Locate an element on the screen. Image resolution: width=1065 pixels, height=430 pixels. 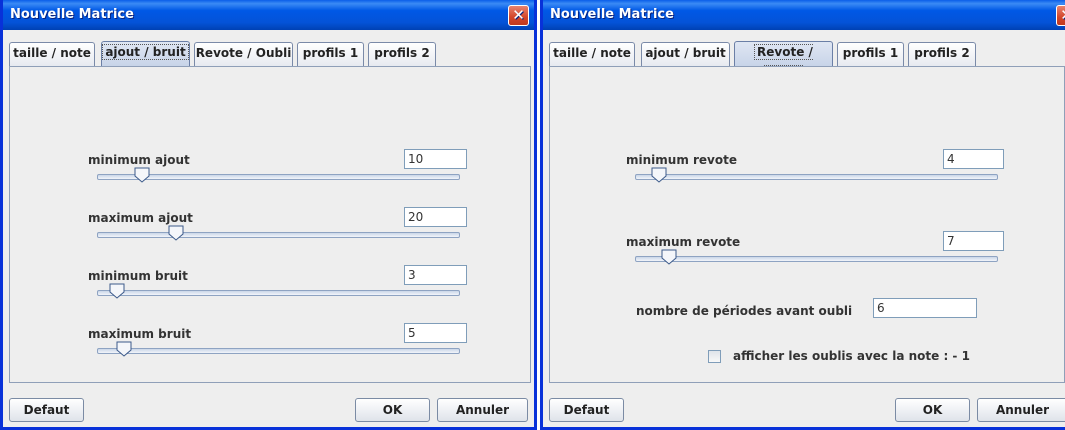
maximum-ajout-field: 20 is located at coordinates (435, 217).